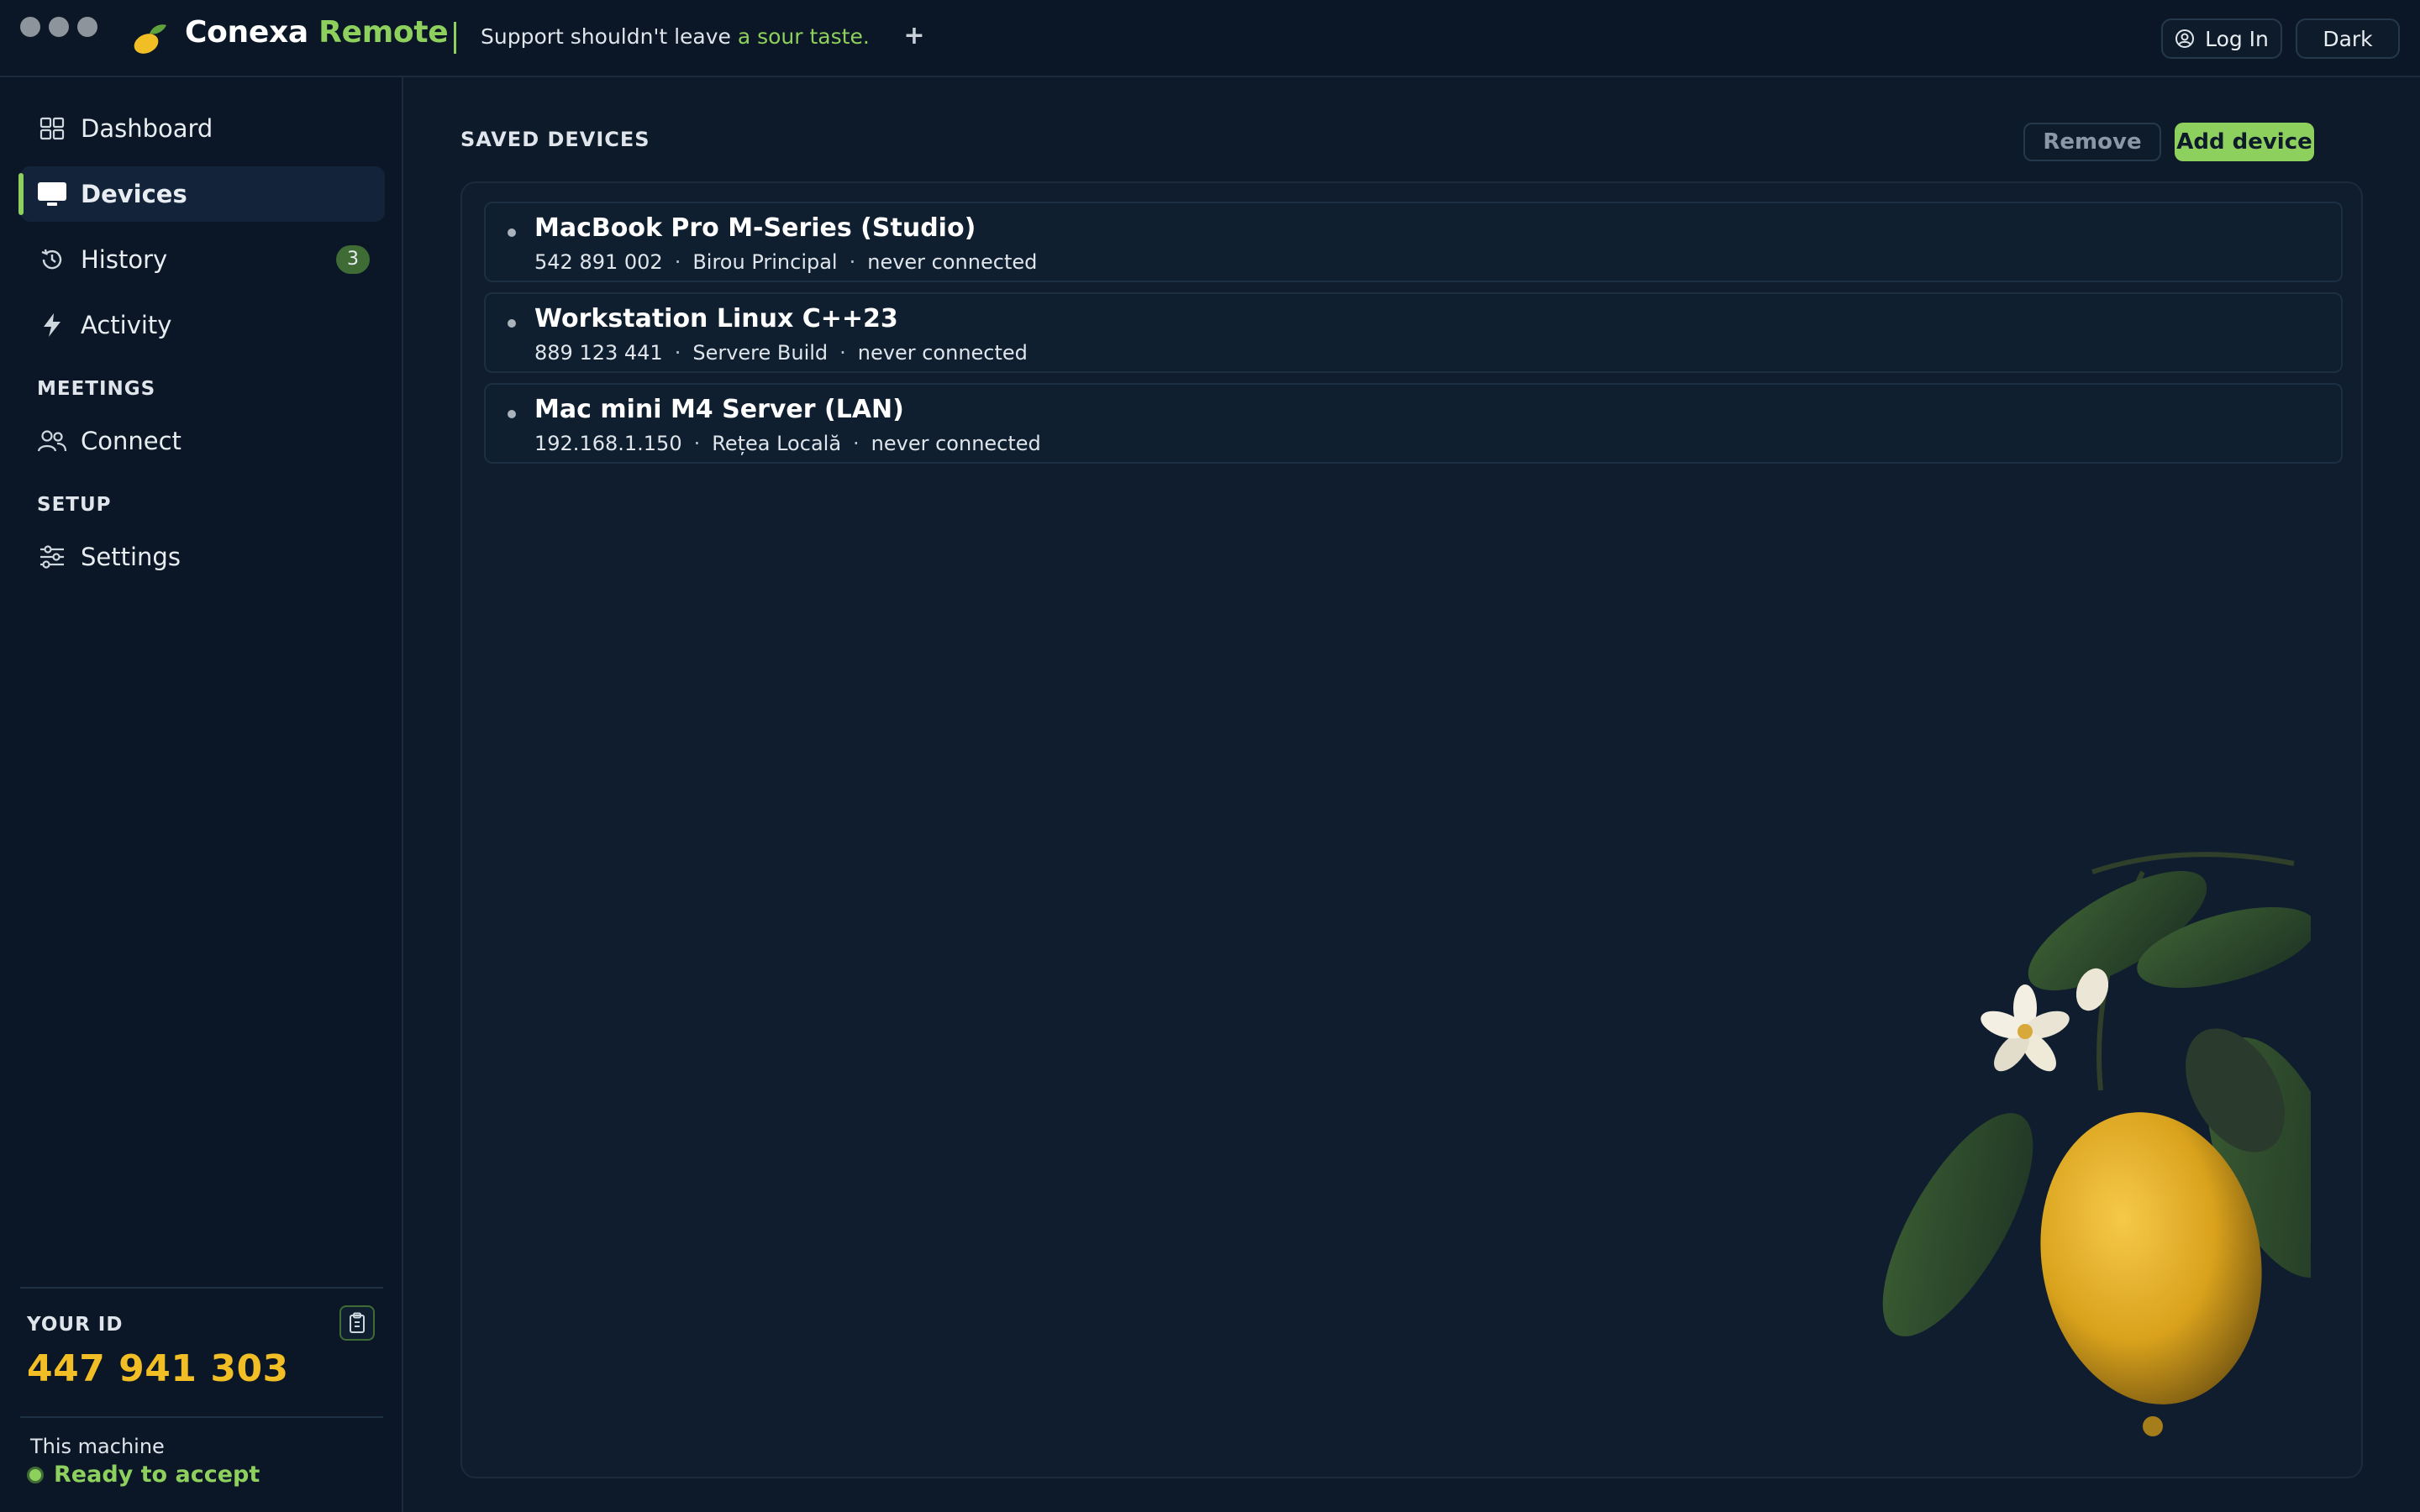 Image resolution: width=2420 pixels, height=1512 pixels. Describe the element at coordinates (2244, 142) in the screenshot. I see `add-device-button: Add device` at that location.